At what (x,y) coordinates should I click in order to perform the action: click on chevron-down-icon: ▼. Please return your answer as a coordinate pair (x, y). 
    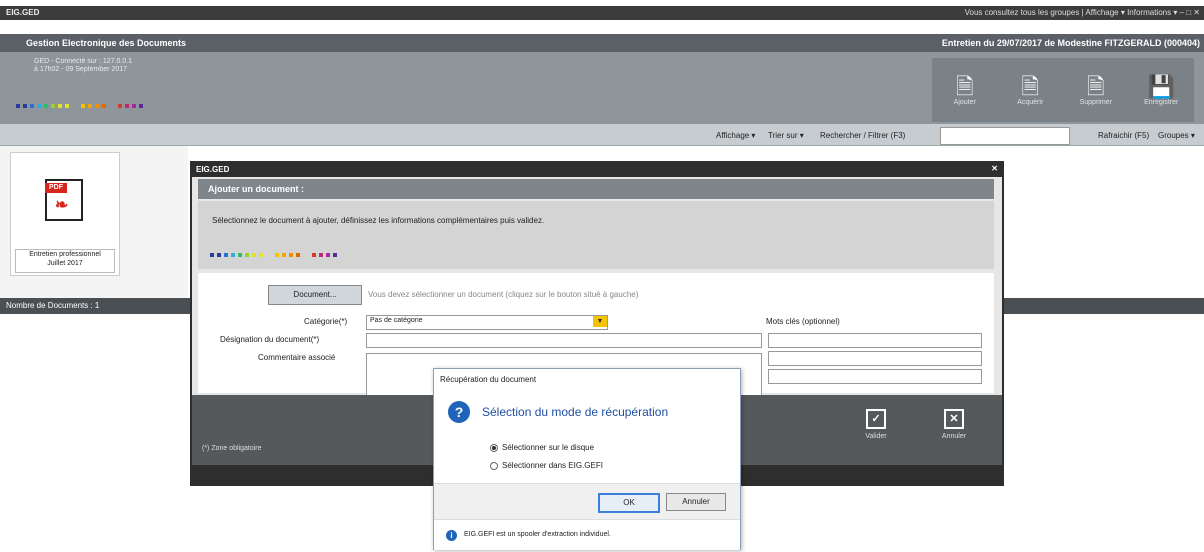
    Looking at the image, I should click on (600, 321).